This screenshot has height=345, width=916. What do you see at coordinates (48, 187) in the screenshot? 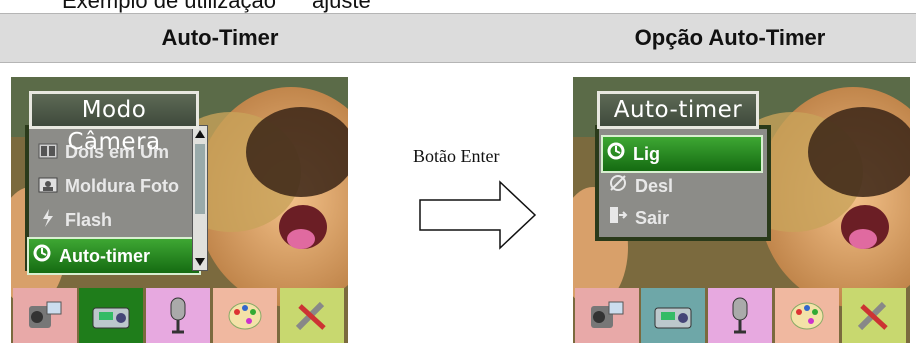
I see `photo-frame-icon` at bounding box center [48, 187].